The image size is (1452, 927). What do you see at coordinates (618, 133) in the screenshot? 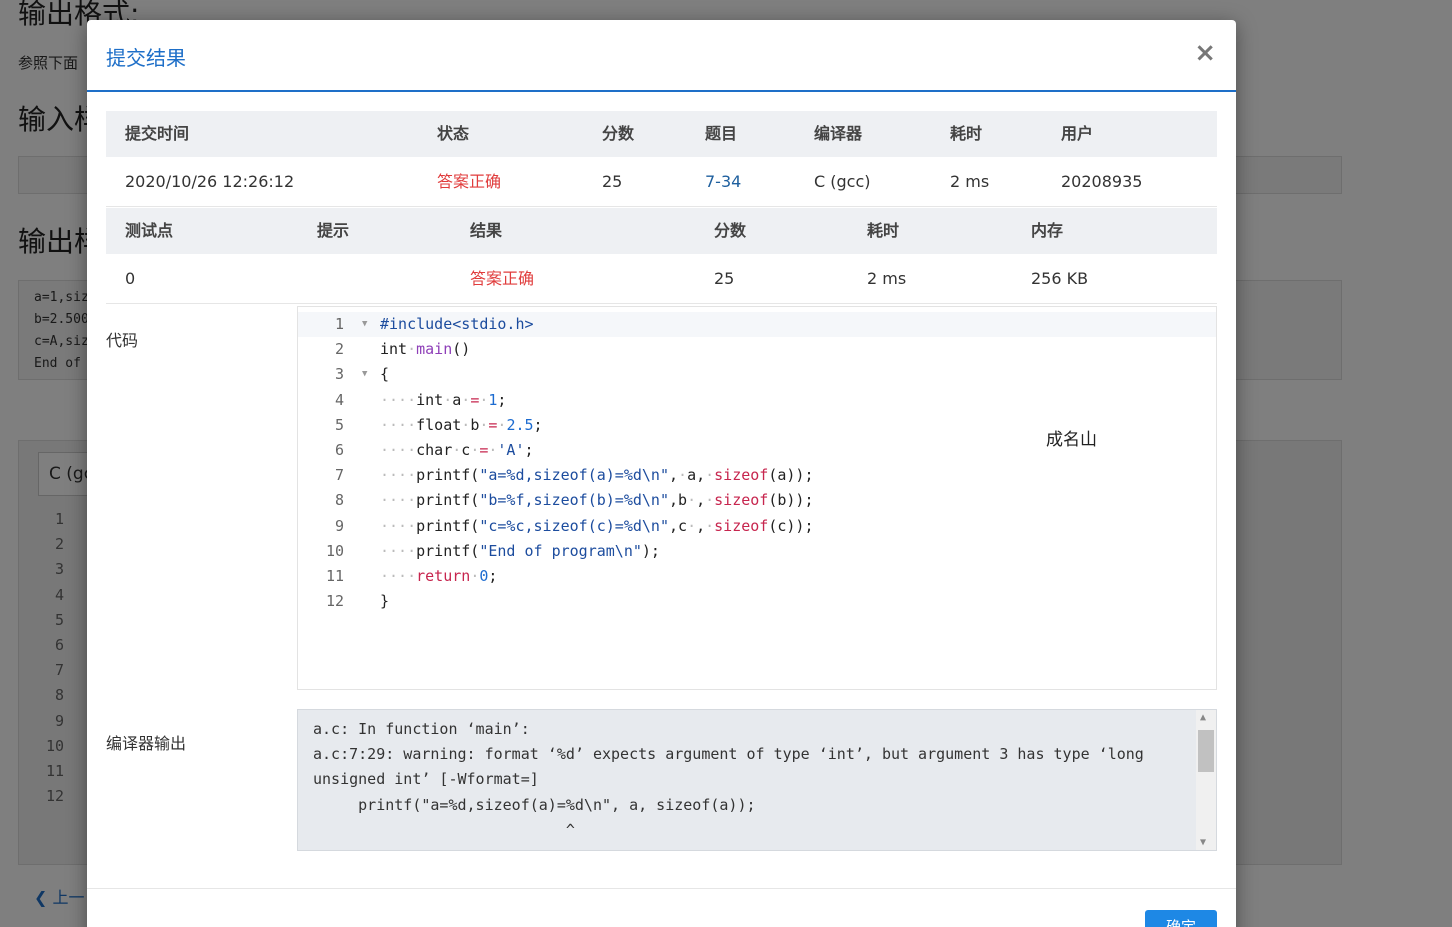
I see `header-score: 分数` at bounding box center [618, 133].